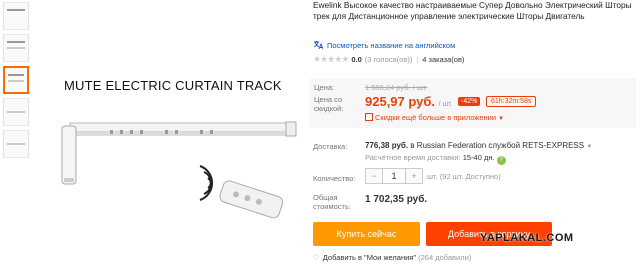  Describe the element at coordinates (474, 59) in the screenshot. I see `rating-row: ★★★★★ 0.0 (3 голоса(ов)) | 4 заказа(ов)` at that location.